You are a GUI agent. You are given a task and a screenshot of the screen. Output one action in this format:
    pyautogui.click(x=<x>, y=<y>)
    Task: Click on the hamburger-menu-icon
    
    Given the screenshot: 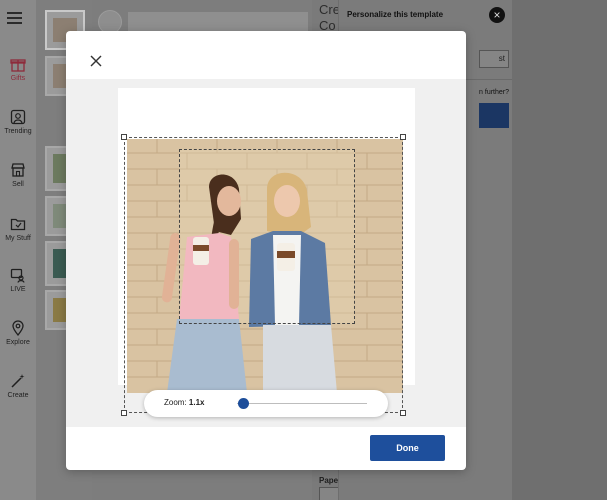 What is the action you would take?
    pyautogui.click(x=14, y=18)
    